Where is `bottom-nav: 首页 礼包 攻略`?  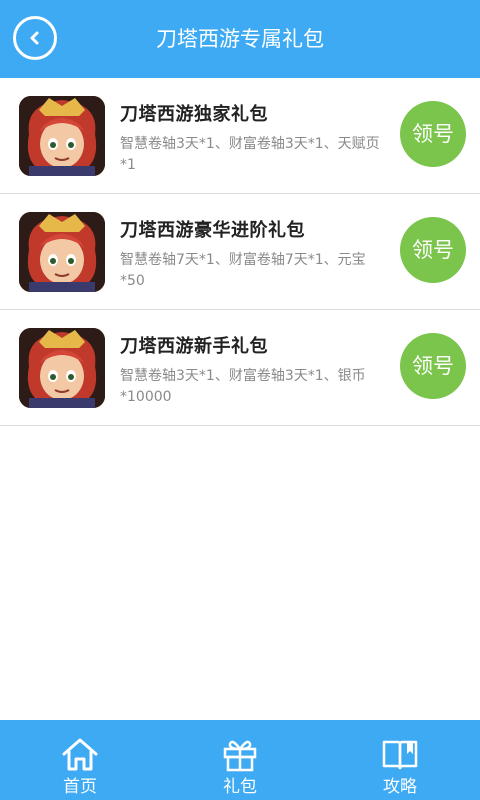 bottom-nav: 首页 礼包 攻略 is located at coordinates (240, 760).